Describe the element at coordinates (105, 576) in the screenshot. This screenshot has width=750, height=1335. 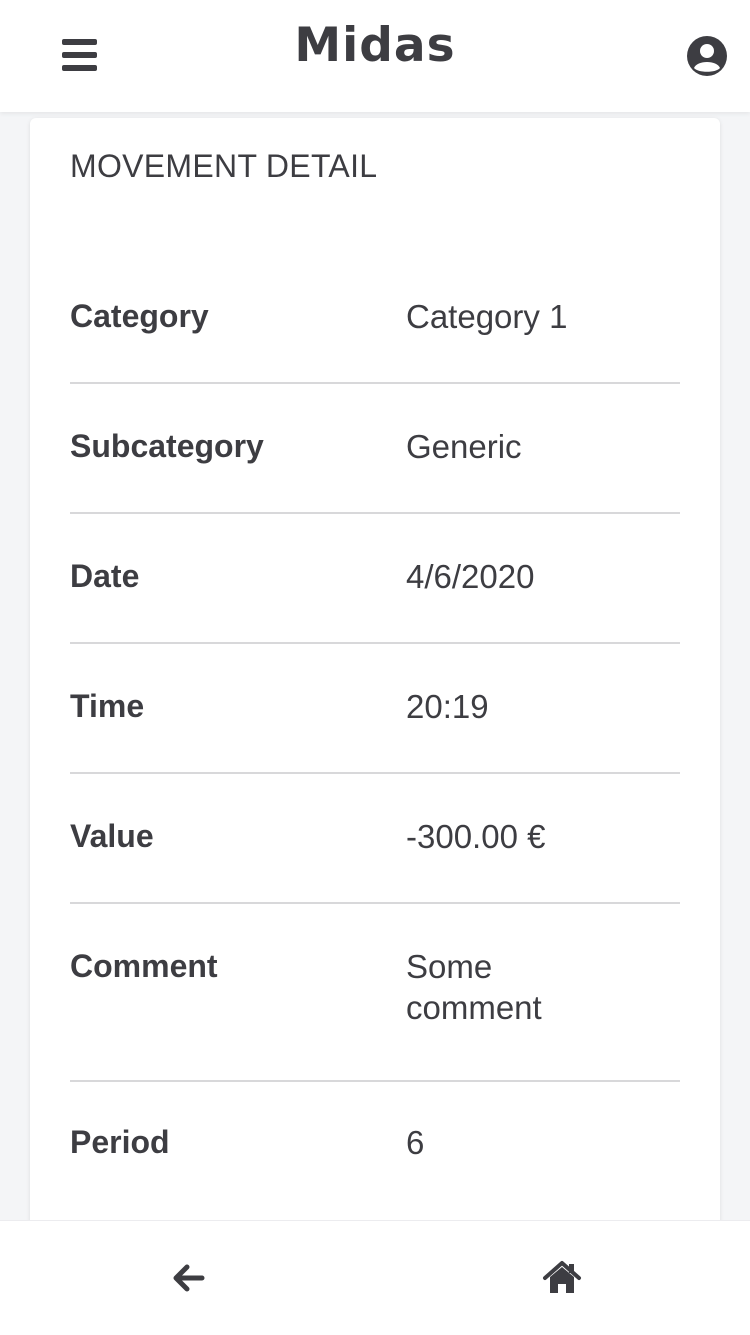
I see `date-label: Date` at that location.